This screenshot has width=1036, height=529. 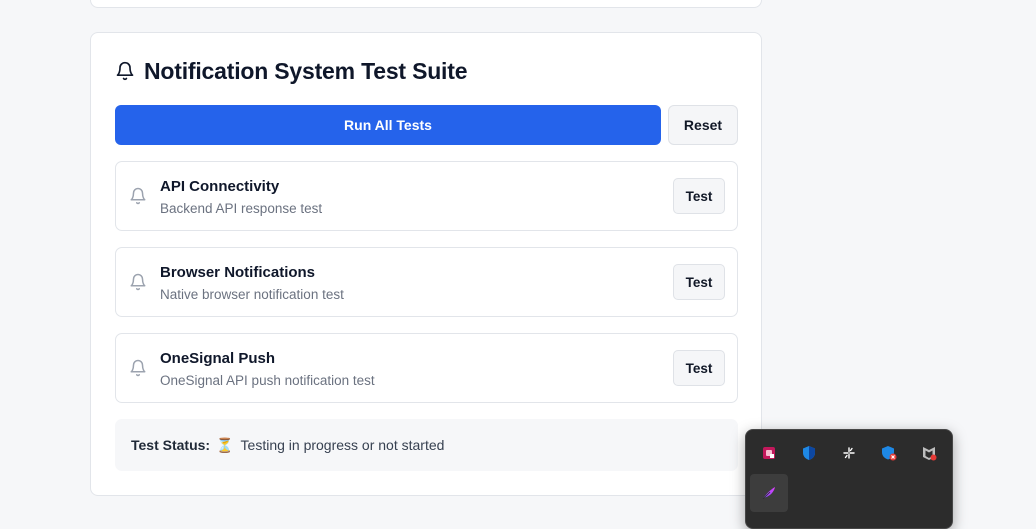 What do you see at coordinates (769, 493) in the screenshot?
I see `feather-app-icon` at bounding box center [769, 493].